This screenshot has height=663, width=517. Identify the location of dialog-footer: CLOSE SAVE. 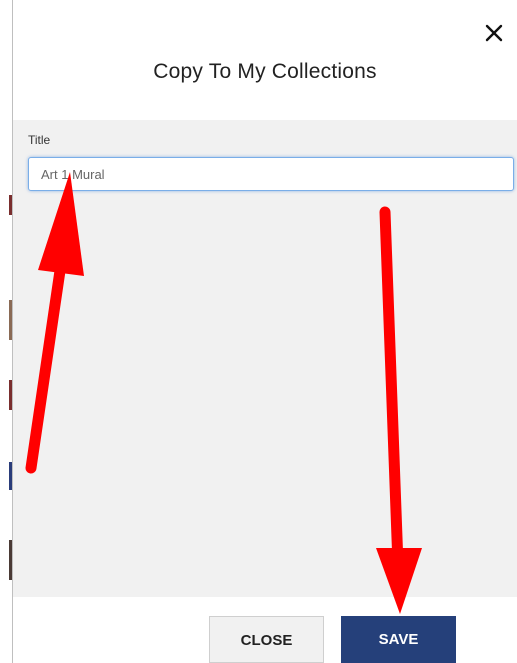
(265, 630).